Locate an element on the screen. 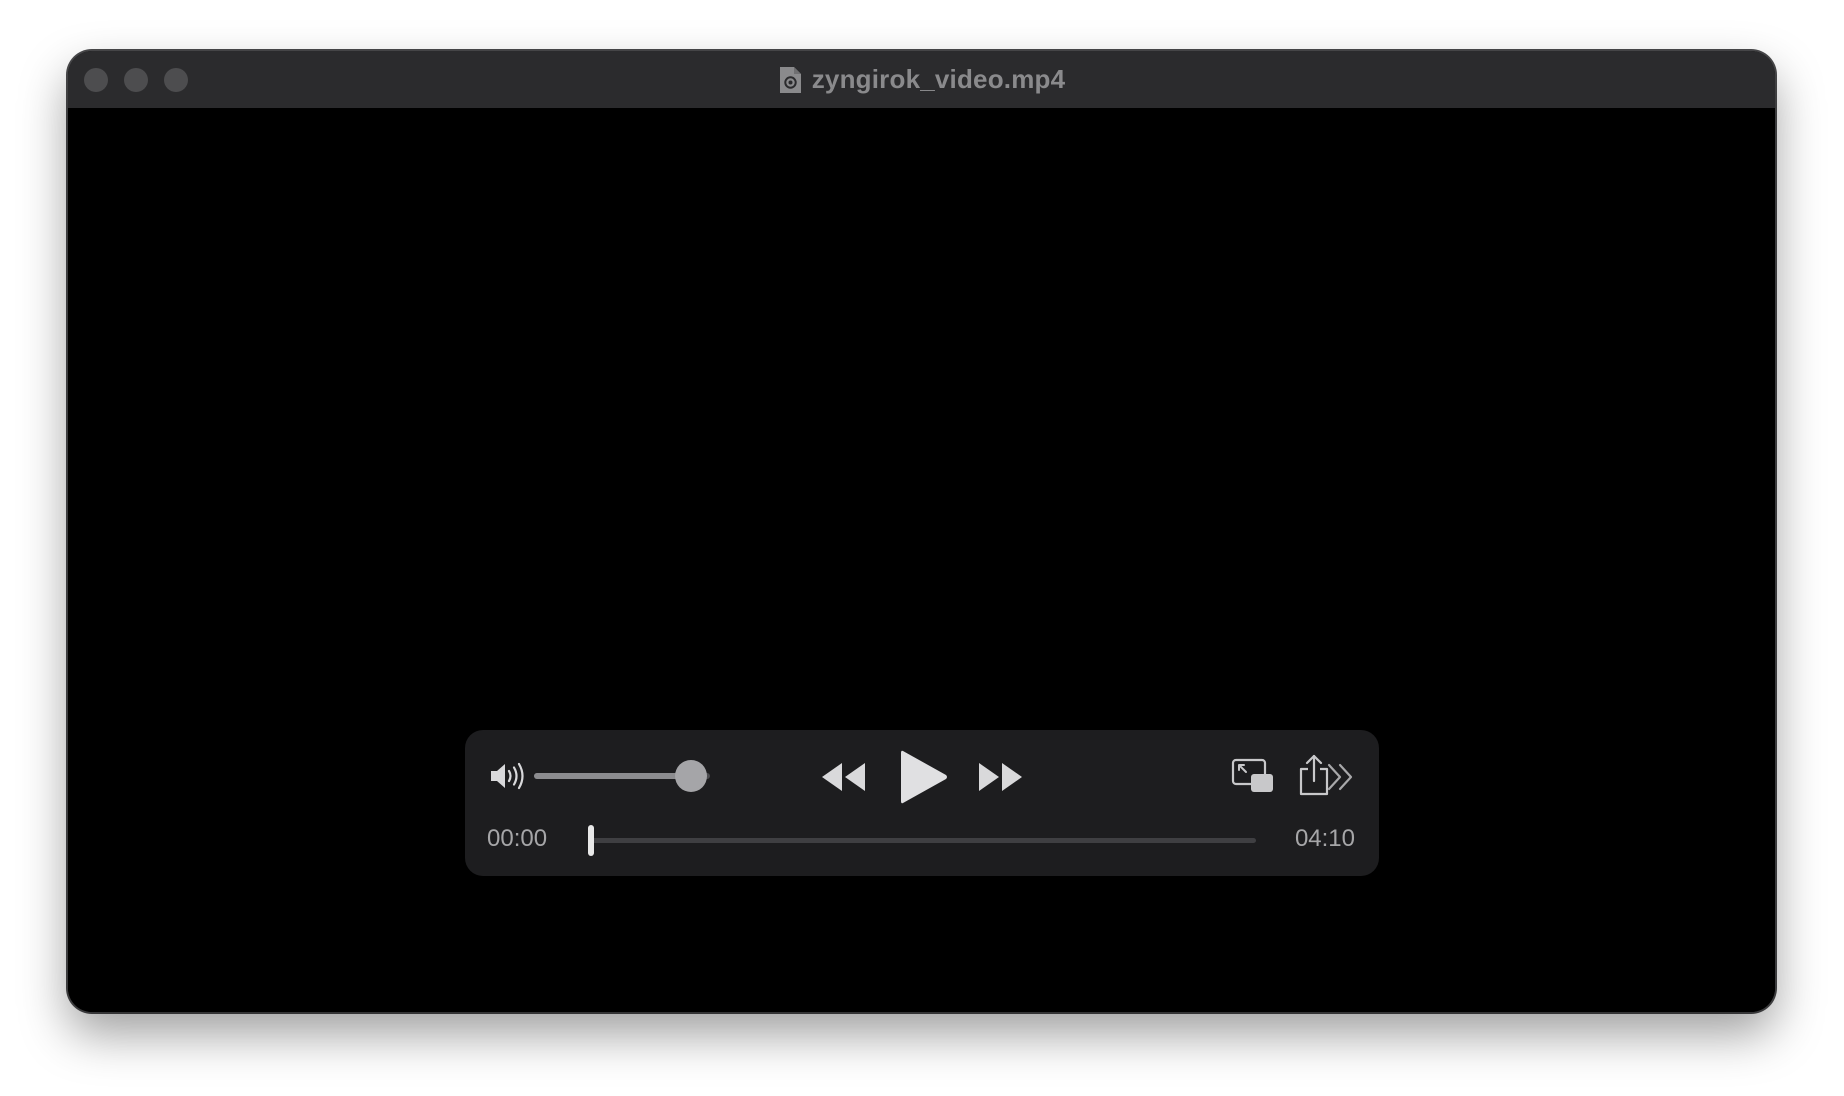 The height and width of the screenshot is (1096, 1844). speaker-volume-icon is located at coordinates (508, 776).